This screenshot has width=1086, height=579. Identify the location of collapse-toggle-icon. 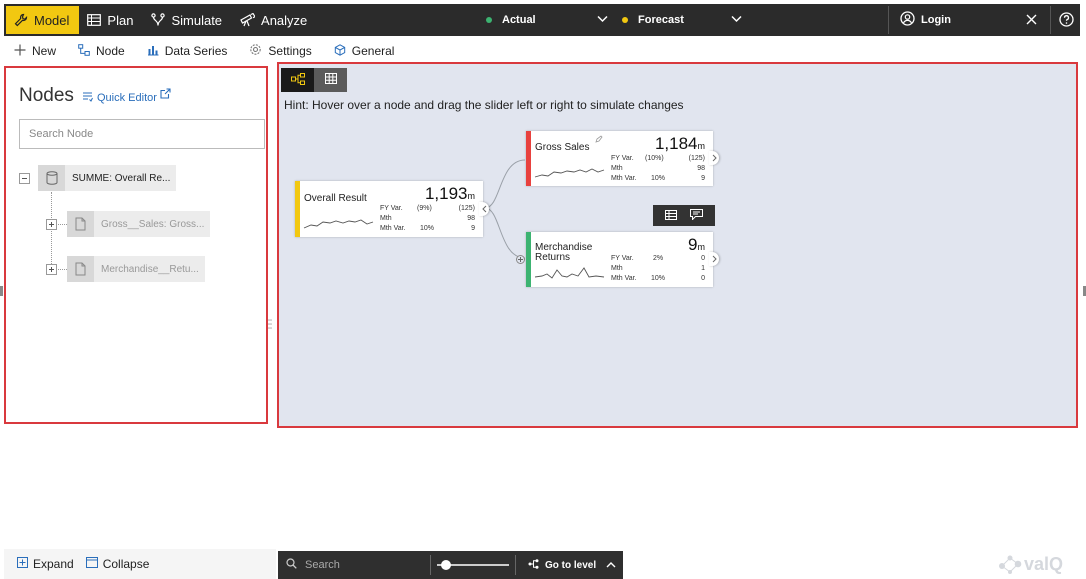
(24, 178).